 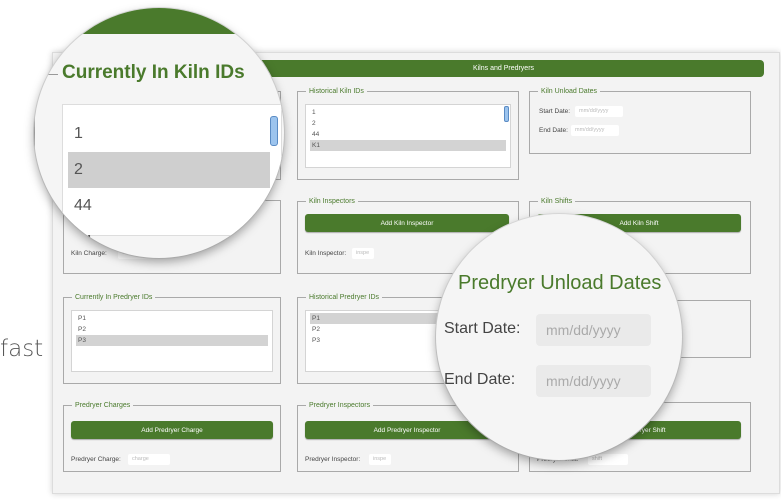 I want to click on currently-in-predryer-list: P1 P2 P3, so click(x=172, y=341).